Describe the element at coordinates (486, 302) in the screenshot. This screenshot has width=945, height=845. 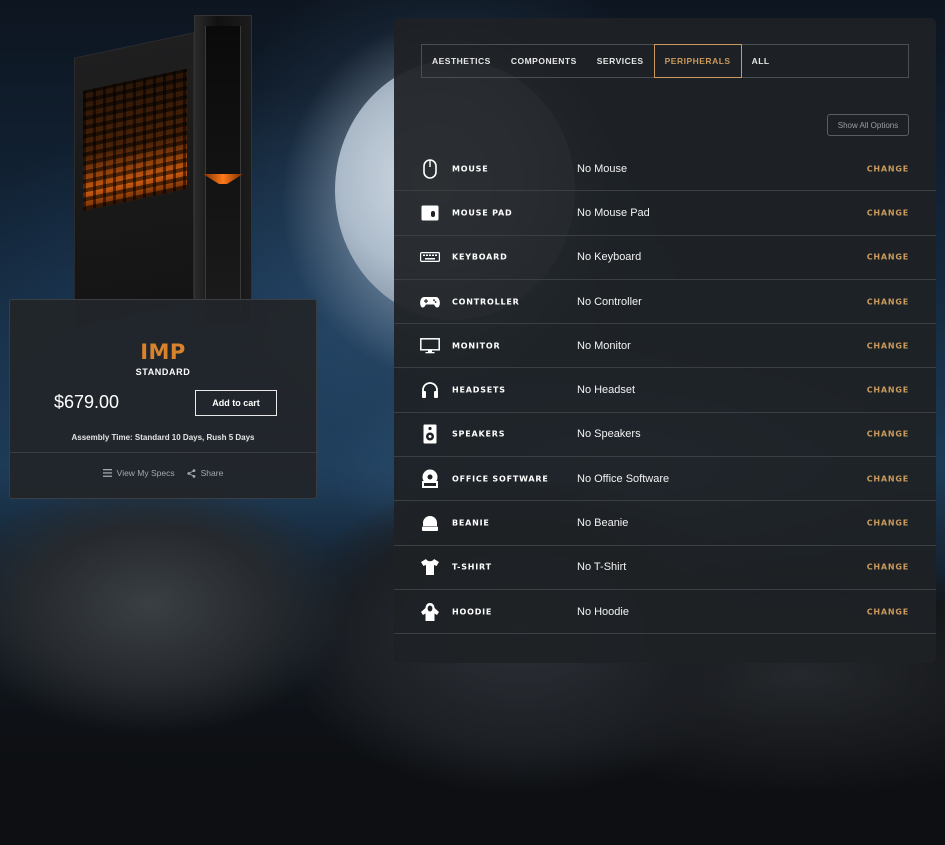
I see `option-name: CONTROLLER` at that location.